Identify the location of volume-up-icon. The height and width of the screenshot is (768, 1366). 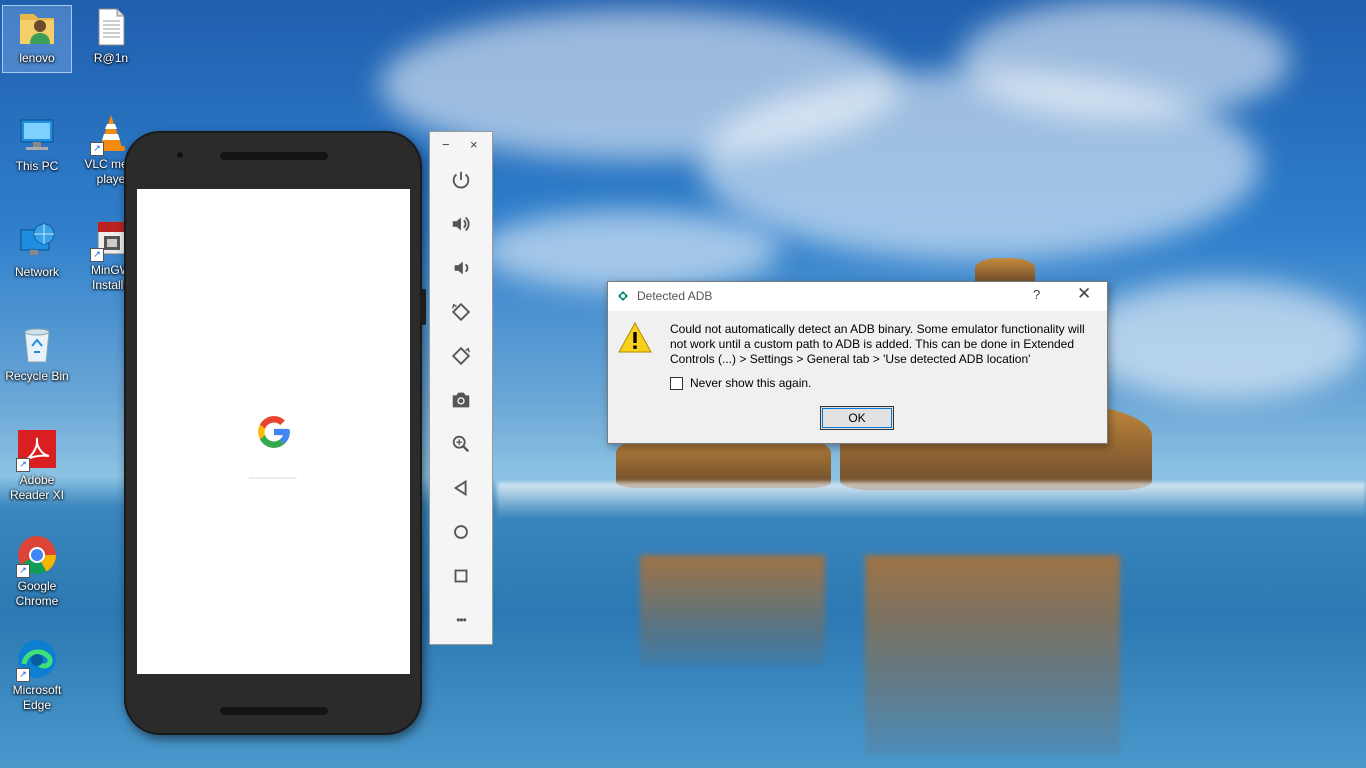
(461, 224).